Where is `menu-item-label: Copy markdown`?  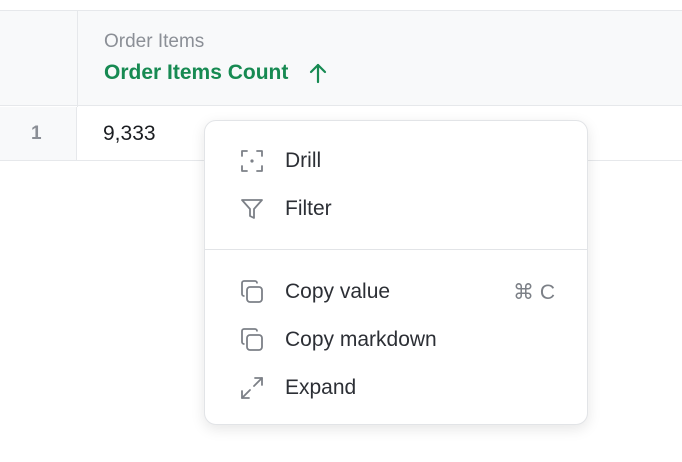
menu-item-label: Copy markdown is located at coordinates (361, 339).